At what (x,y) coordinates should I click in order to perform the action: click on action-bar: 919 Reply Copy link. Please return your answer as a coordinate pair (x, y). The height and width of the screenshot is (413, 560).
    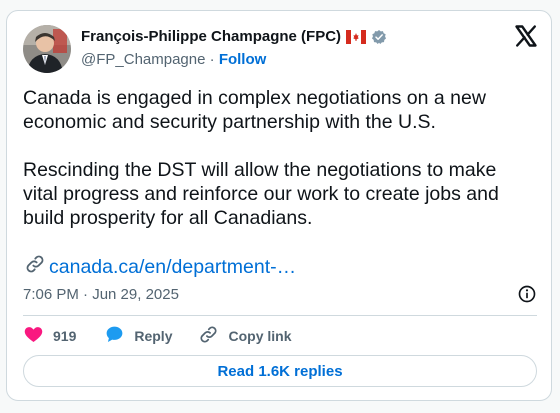
    Looking at the image, I should click on (157, 336).